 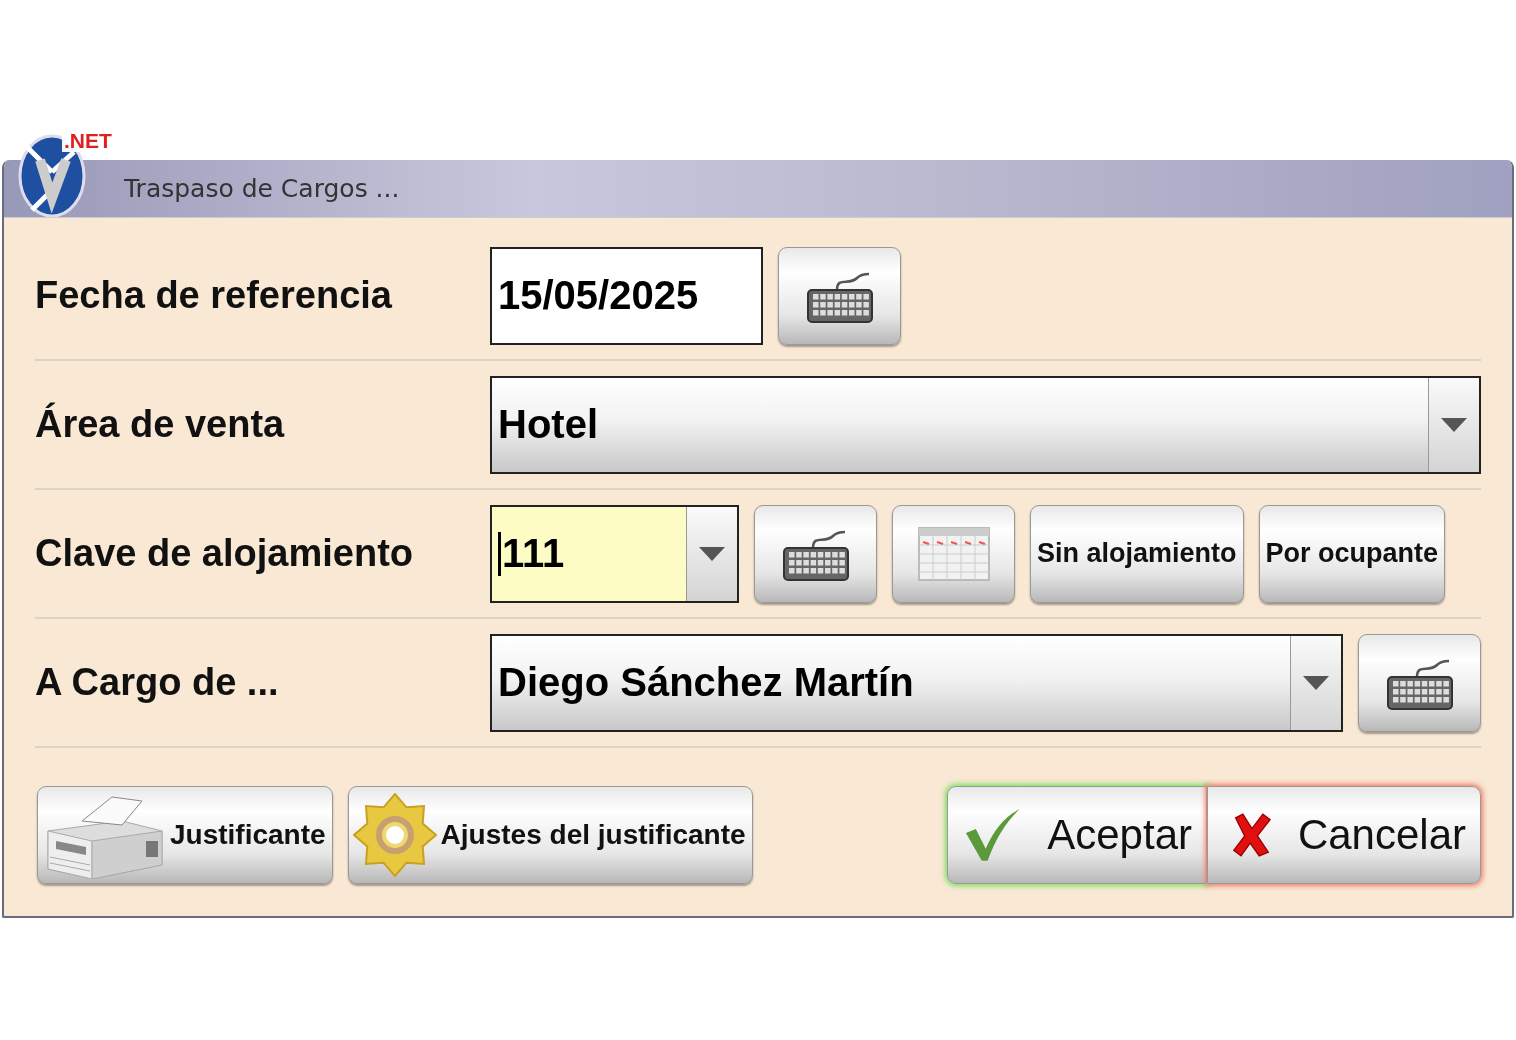 What do you see at coordinates (185, 835) in the screenshot?
I see `print-receipt-button: Justificante` at bounding box center [185, 835].